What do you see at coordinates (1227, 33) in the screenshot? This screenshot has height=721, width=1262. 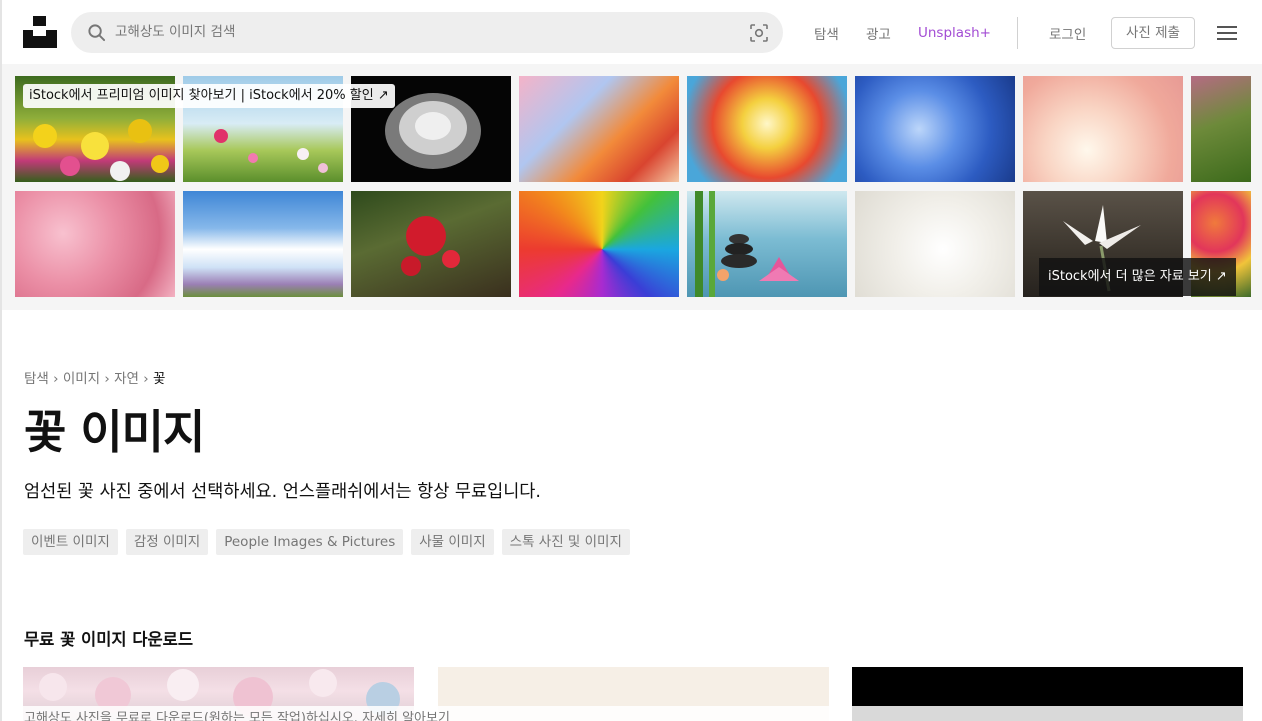 I see `hamburger-menu-icon` at bounding box center [1227, 33].